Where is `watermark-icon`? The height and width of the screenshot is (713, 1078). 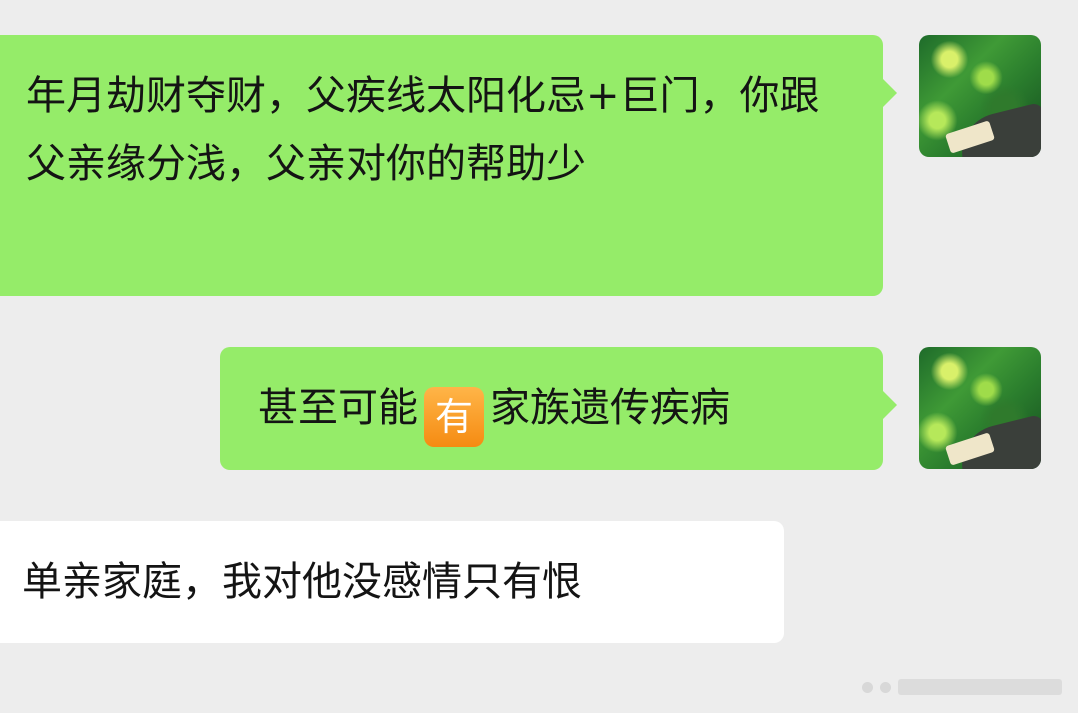 watermark-icon is located at coordinates (962, 687).